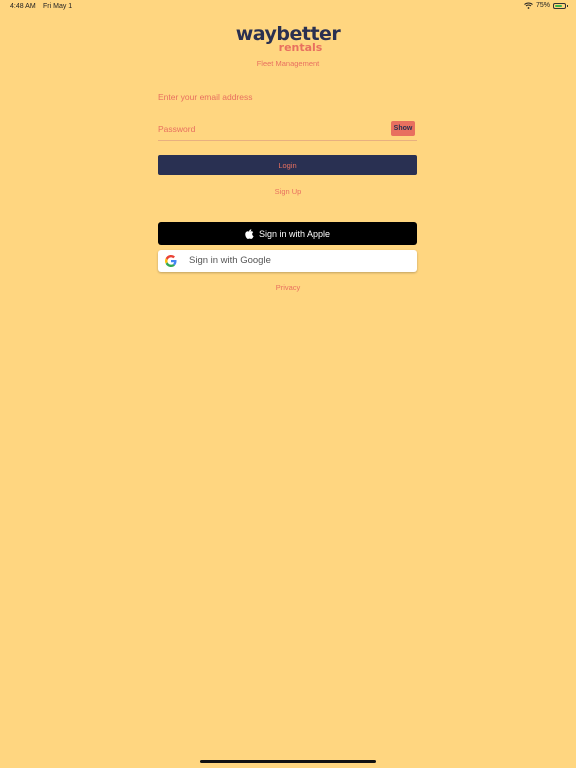  What do you see at coordinates (403, 128) in the screenshot?
I see `show-password-button: Show` at bounding box center [403, 128].